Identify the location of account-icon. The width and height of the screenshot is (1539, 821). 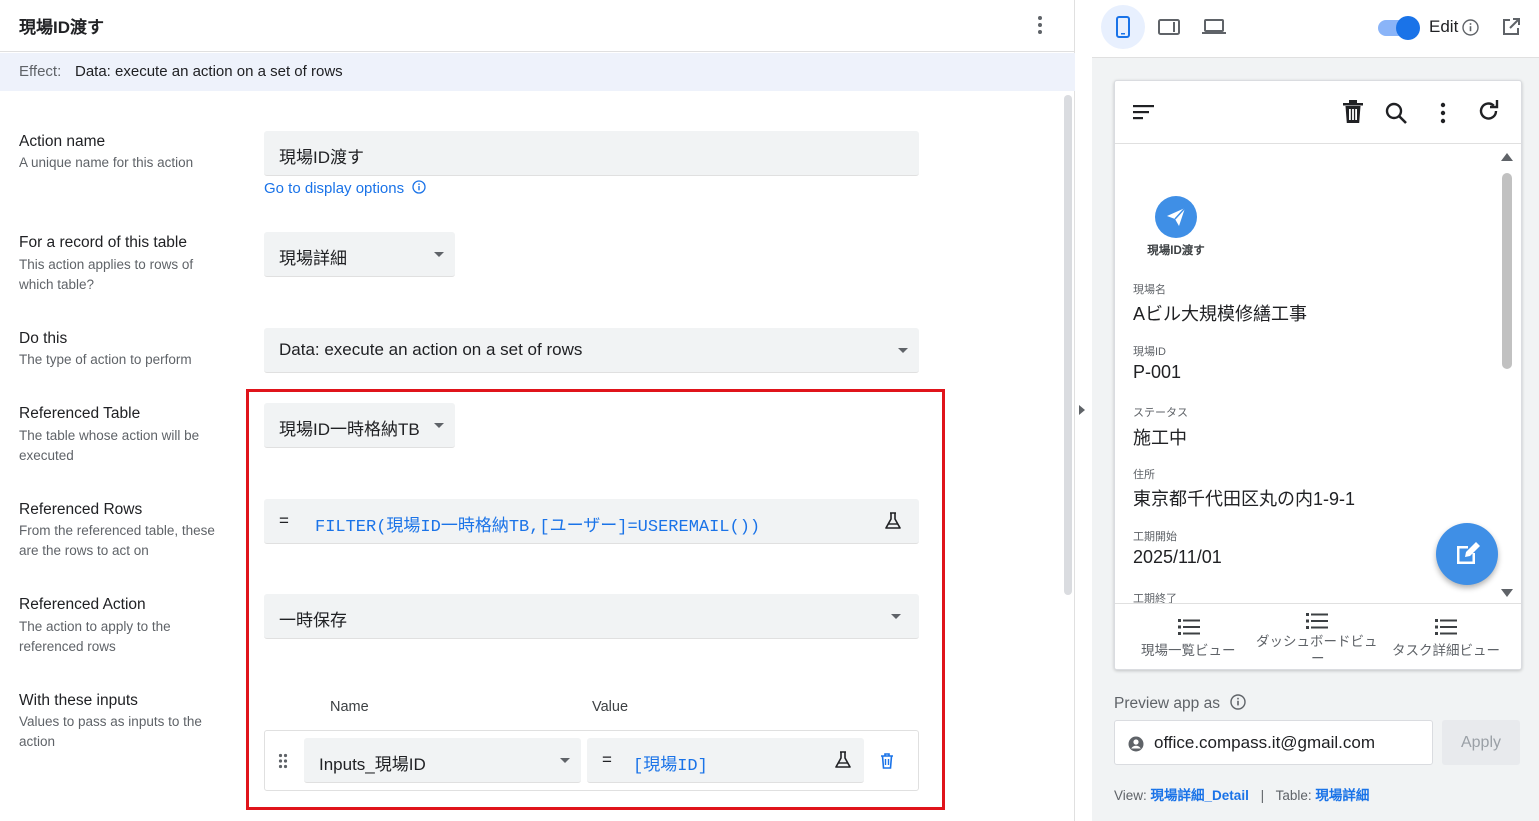
(1136, 744).